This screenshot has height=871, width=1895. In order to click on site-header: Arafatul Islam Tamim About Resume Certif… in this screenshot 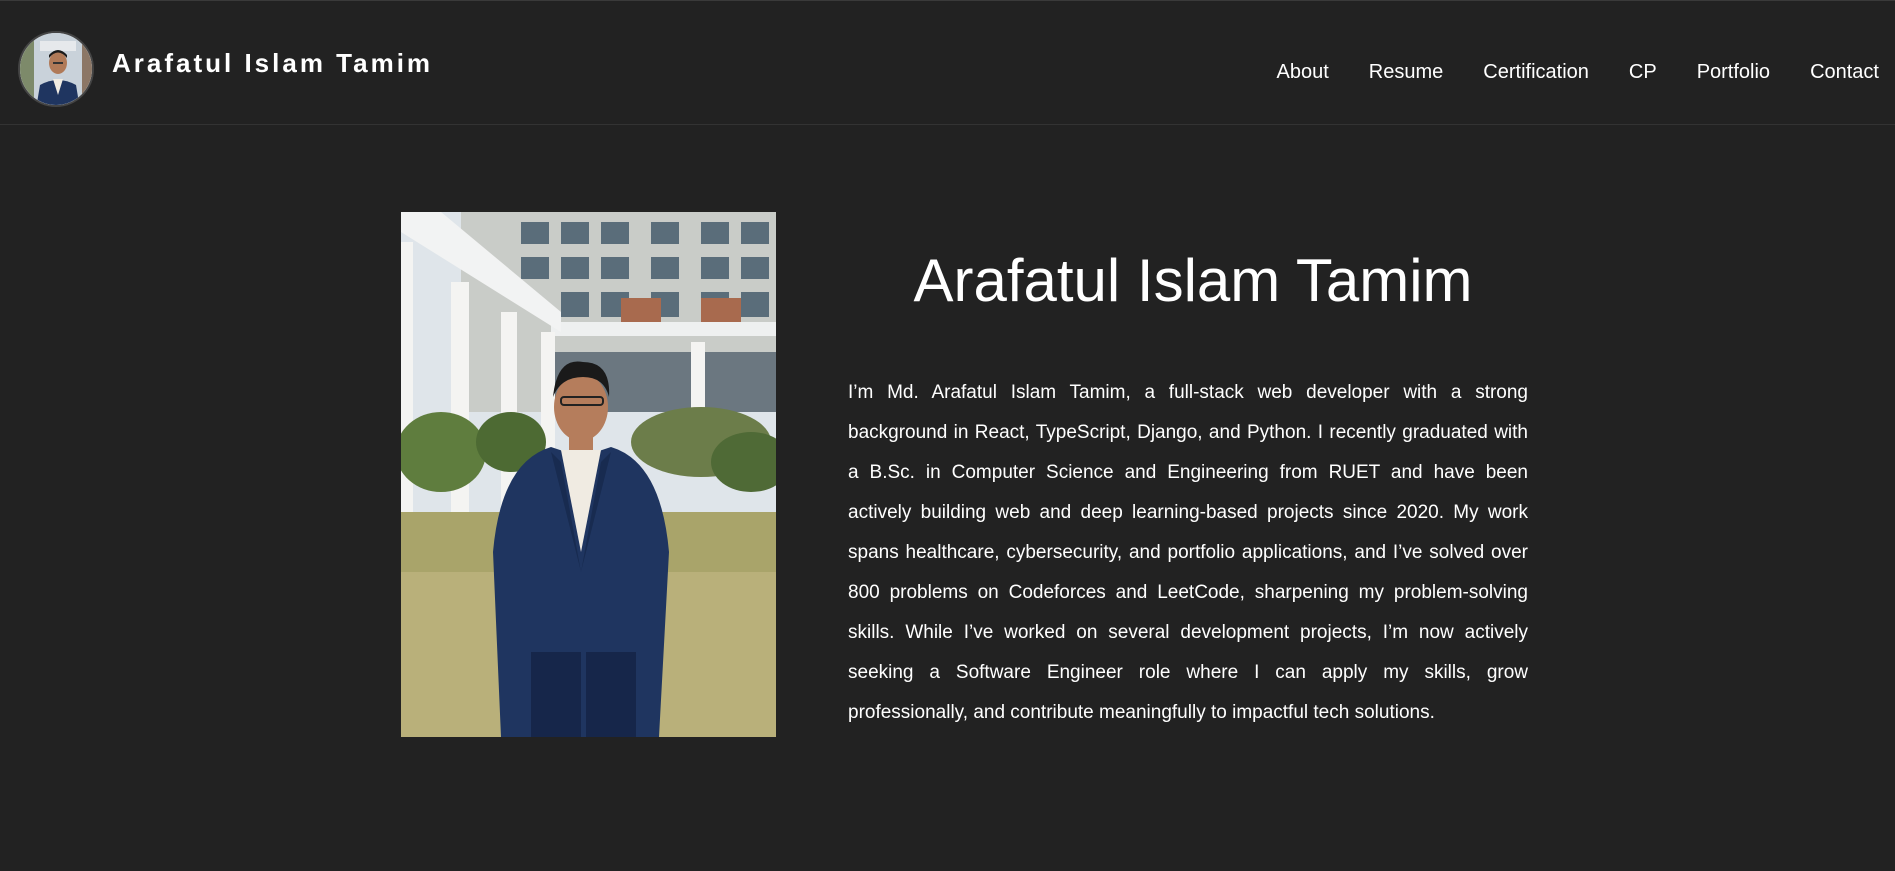, I will do `click(947, 63)`.